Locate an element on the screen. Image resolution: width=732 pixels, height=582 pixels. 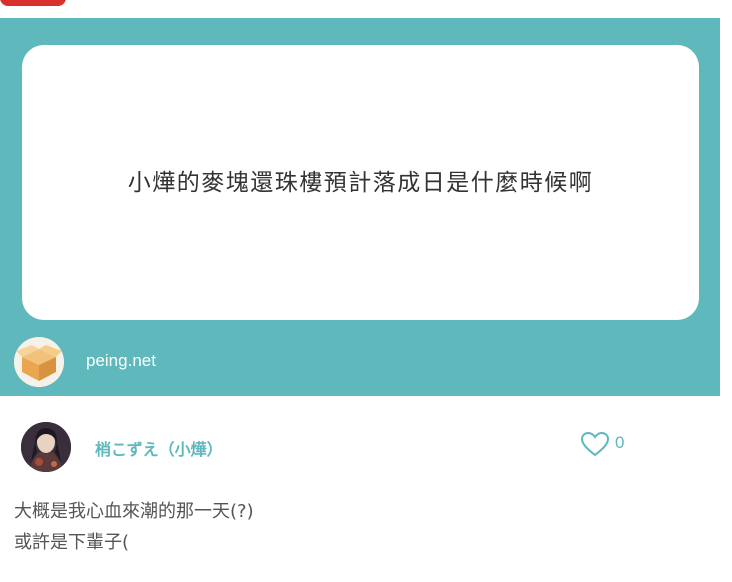
cardboard-box-icon is located at coordinates (39, 362).